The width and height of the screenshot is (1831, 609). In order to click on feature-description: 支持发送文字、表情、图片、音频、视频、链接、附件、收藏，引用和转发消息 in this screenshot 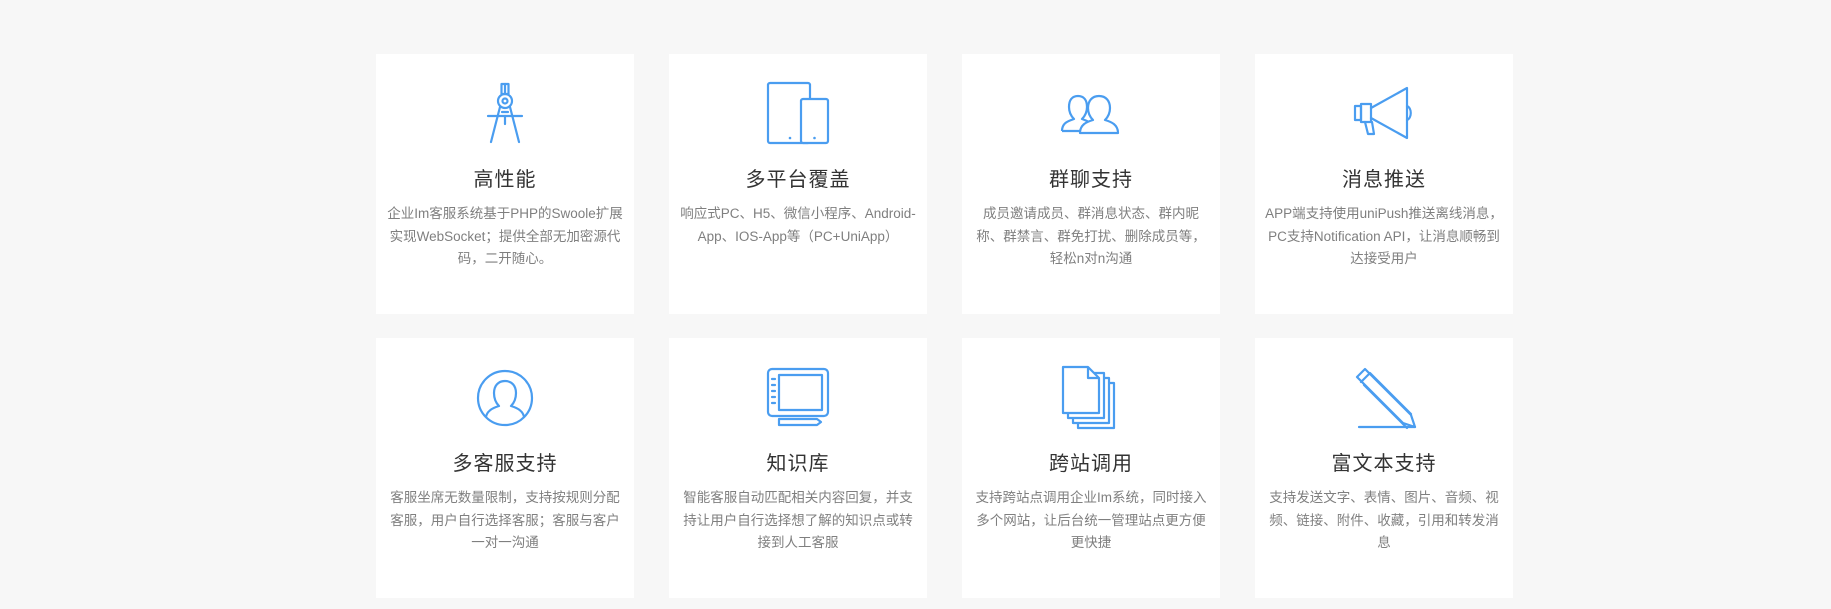, I will do `click(1384, 520)`.